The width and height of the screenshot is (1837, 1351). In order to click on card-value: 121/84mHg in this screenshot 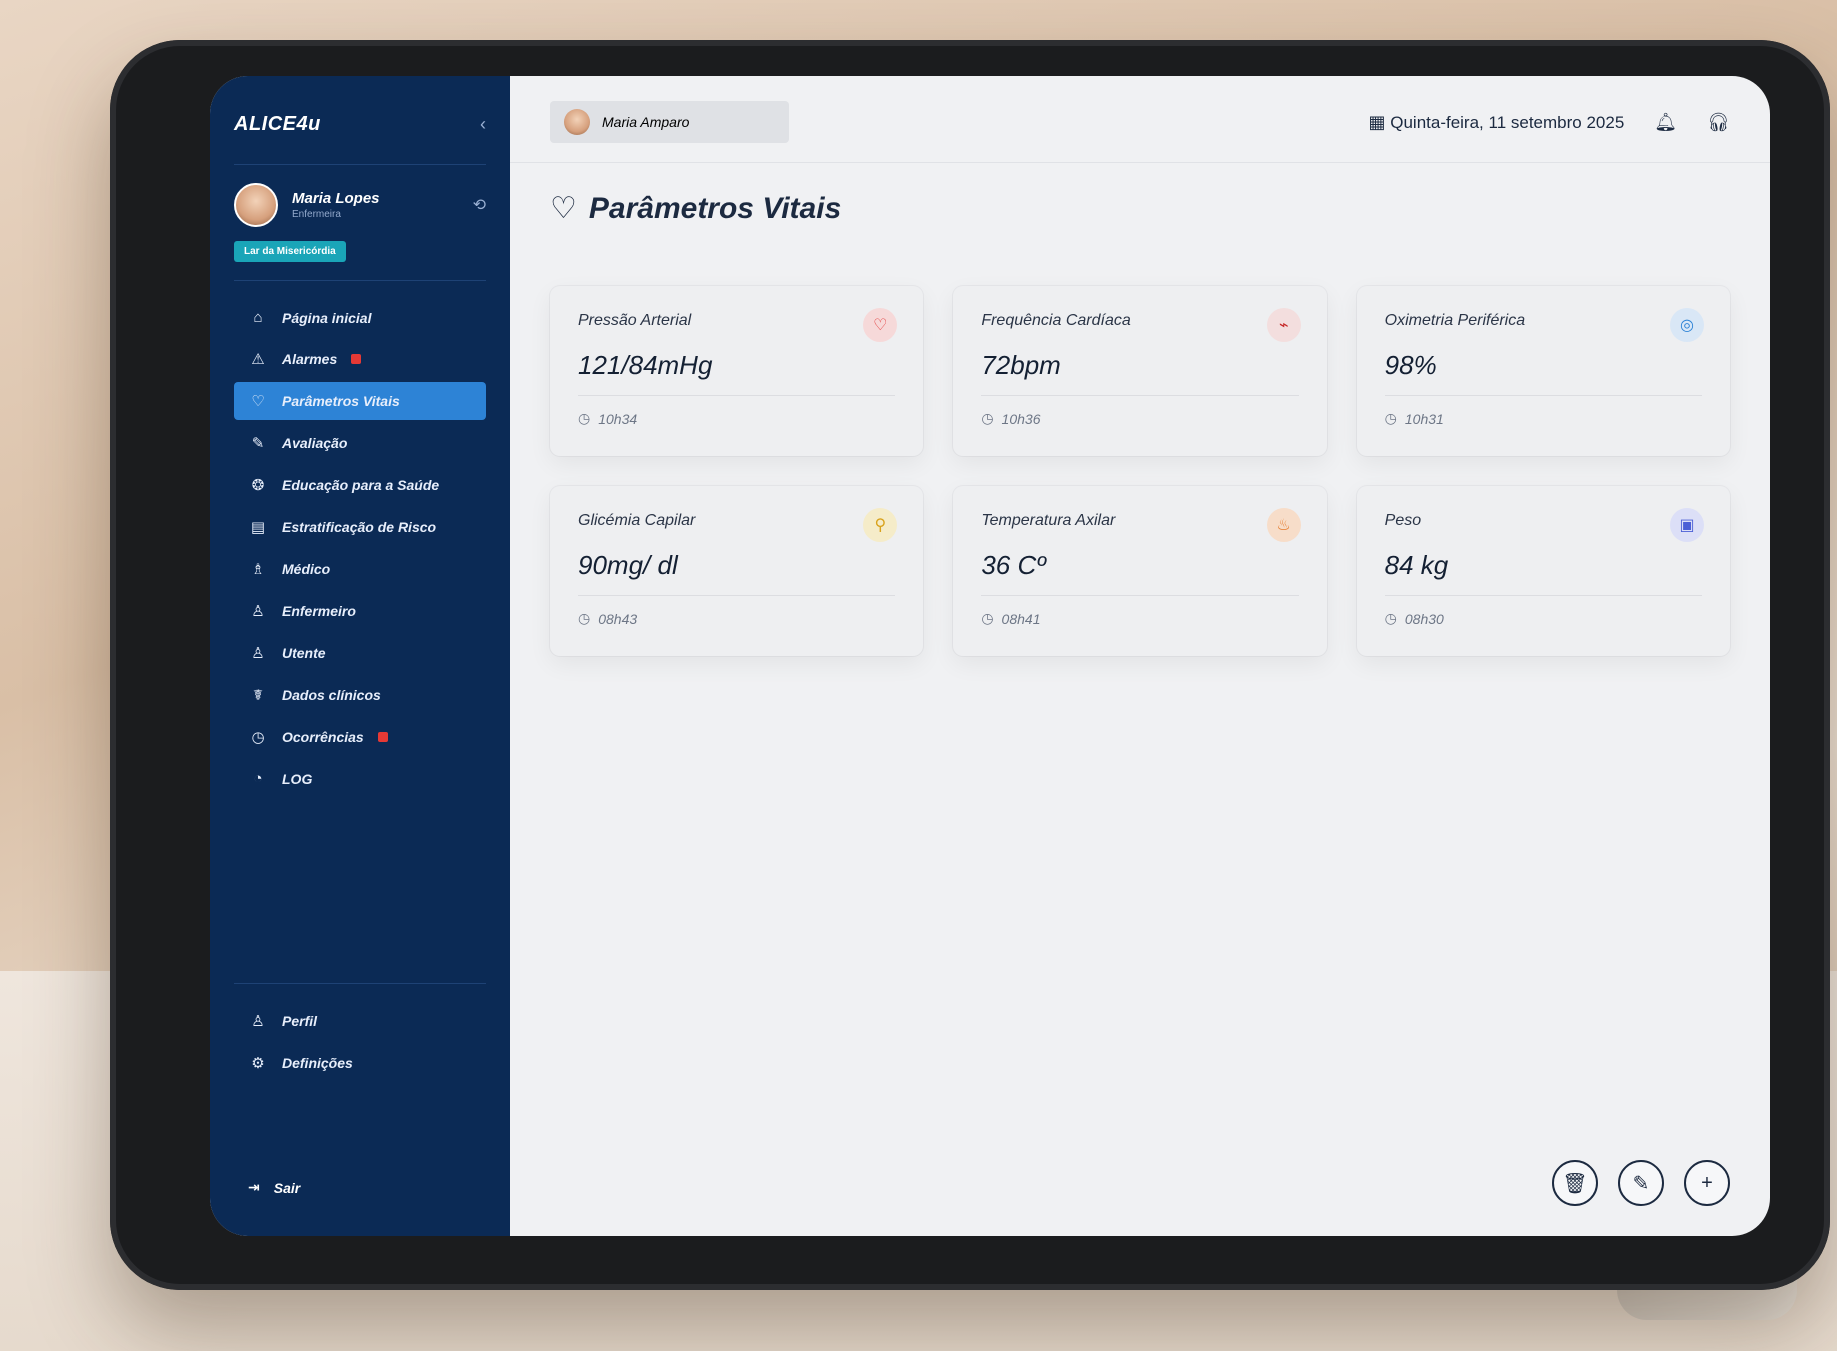, I will do `click(645, 365)`.